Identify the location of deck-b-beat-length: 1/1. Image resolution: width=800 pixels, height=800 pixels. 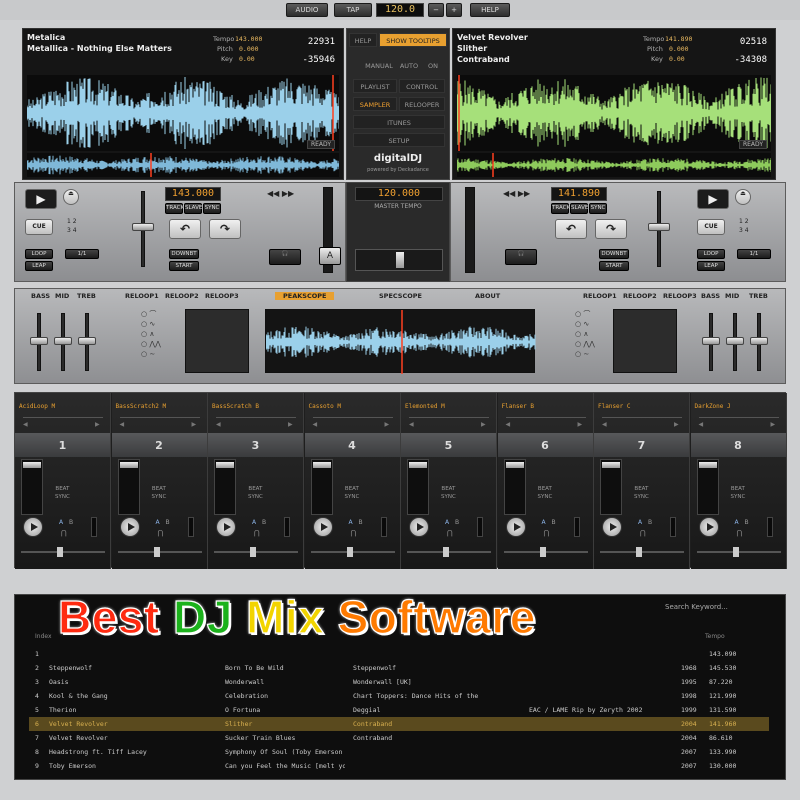
(754, 254).